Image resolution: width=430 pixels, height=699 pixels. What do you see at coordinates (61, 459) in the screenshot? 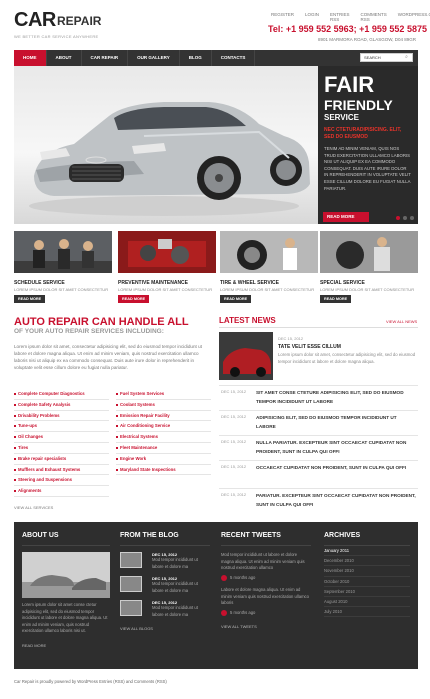
I see `list-item: Brake repair specialists` at bounding box center [61, 459].